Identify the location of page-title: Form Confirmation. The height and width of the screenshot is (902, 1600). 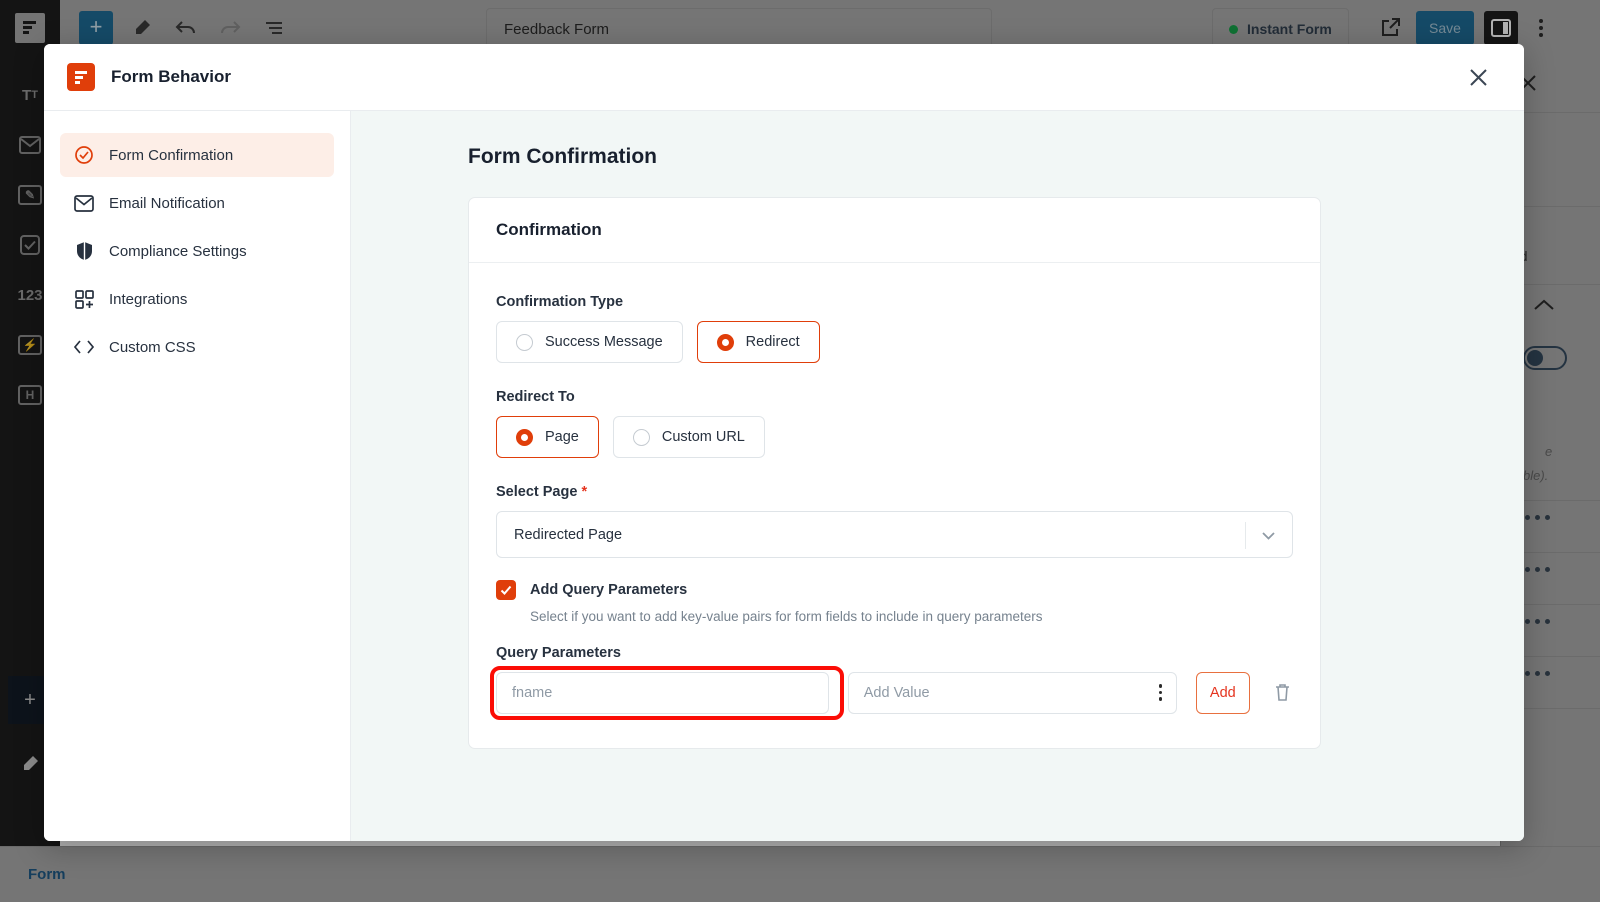
(562, 156).